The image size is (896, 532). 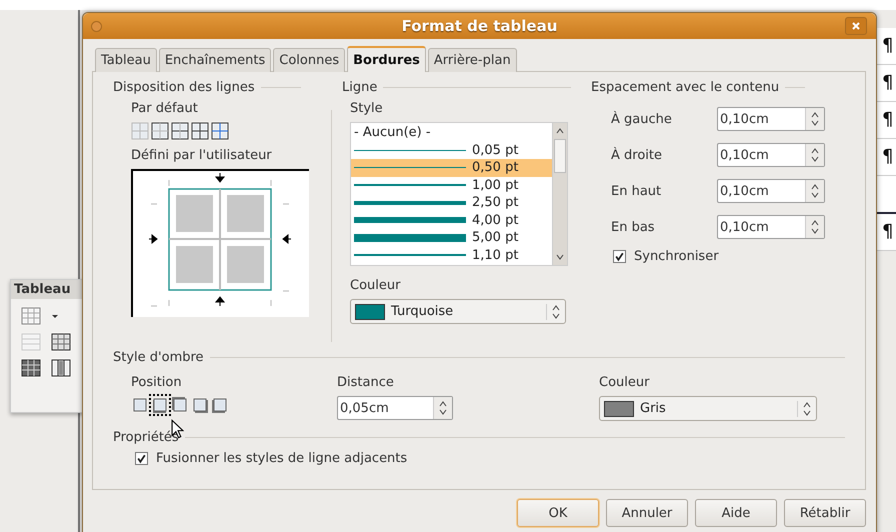 I want to click on color-dropdown: Gris, so click(x=708, y=408).